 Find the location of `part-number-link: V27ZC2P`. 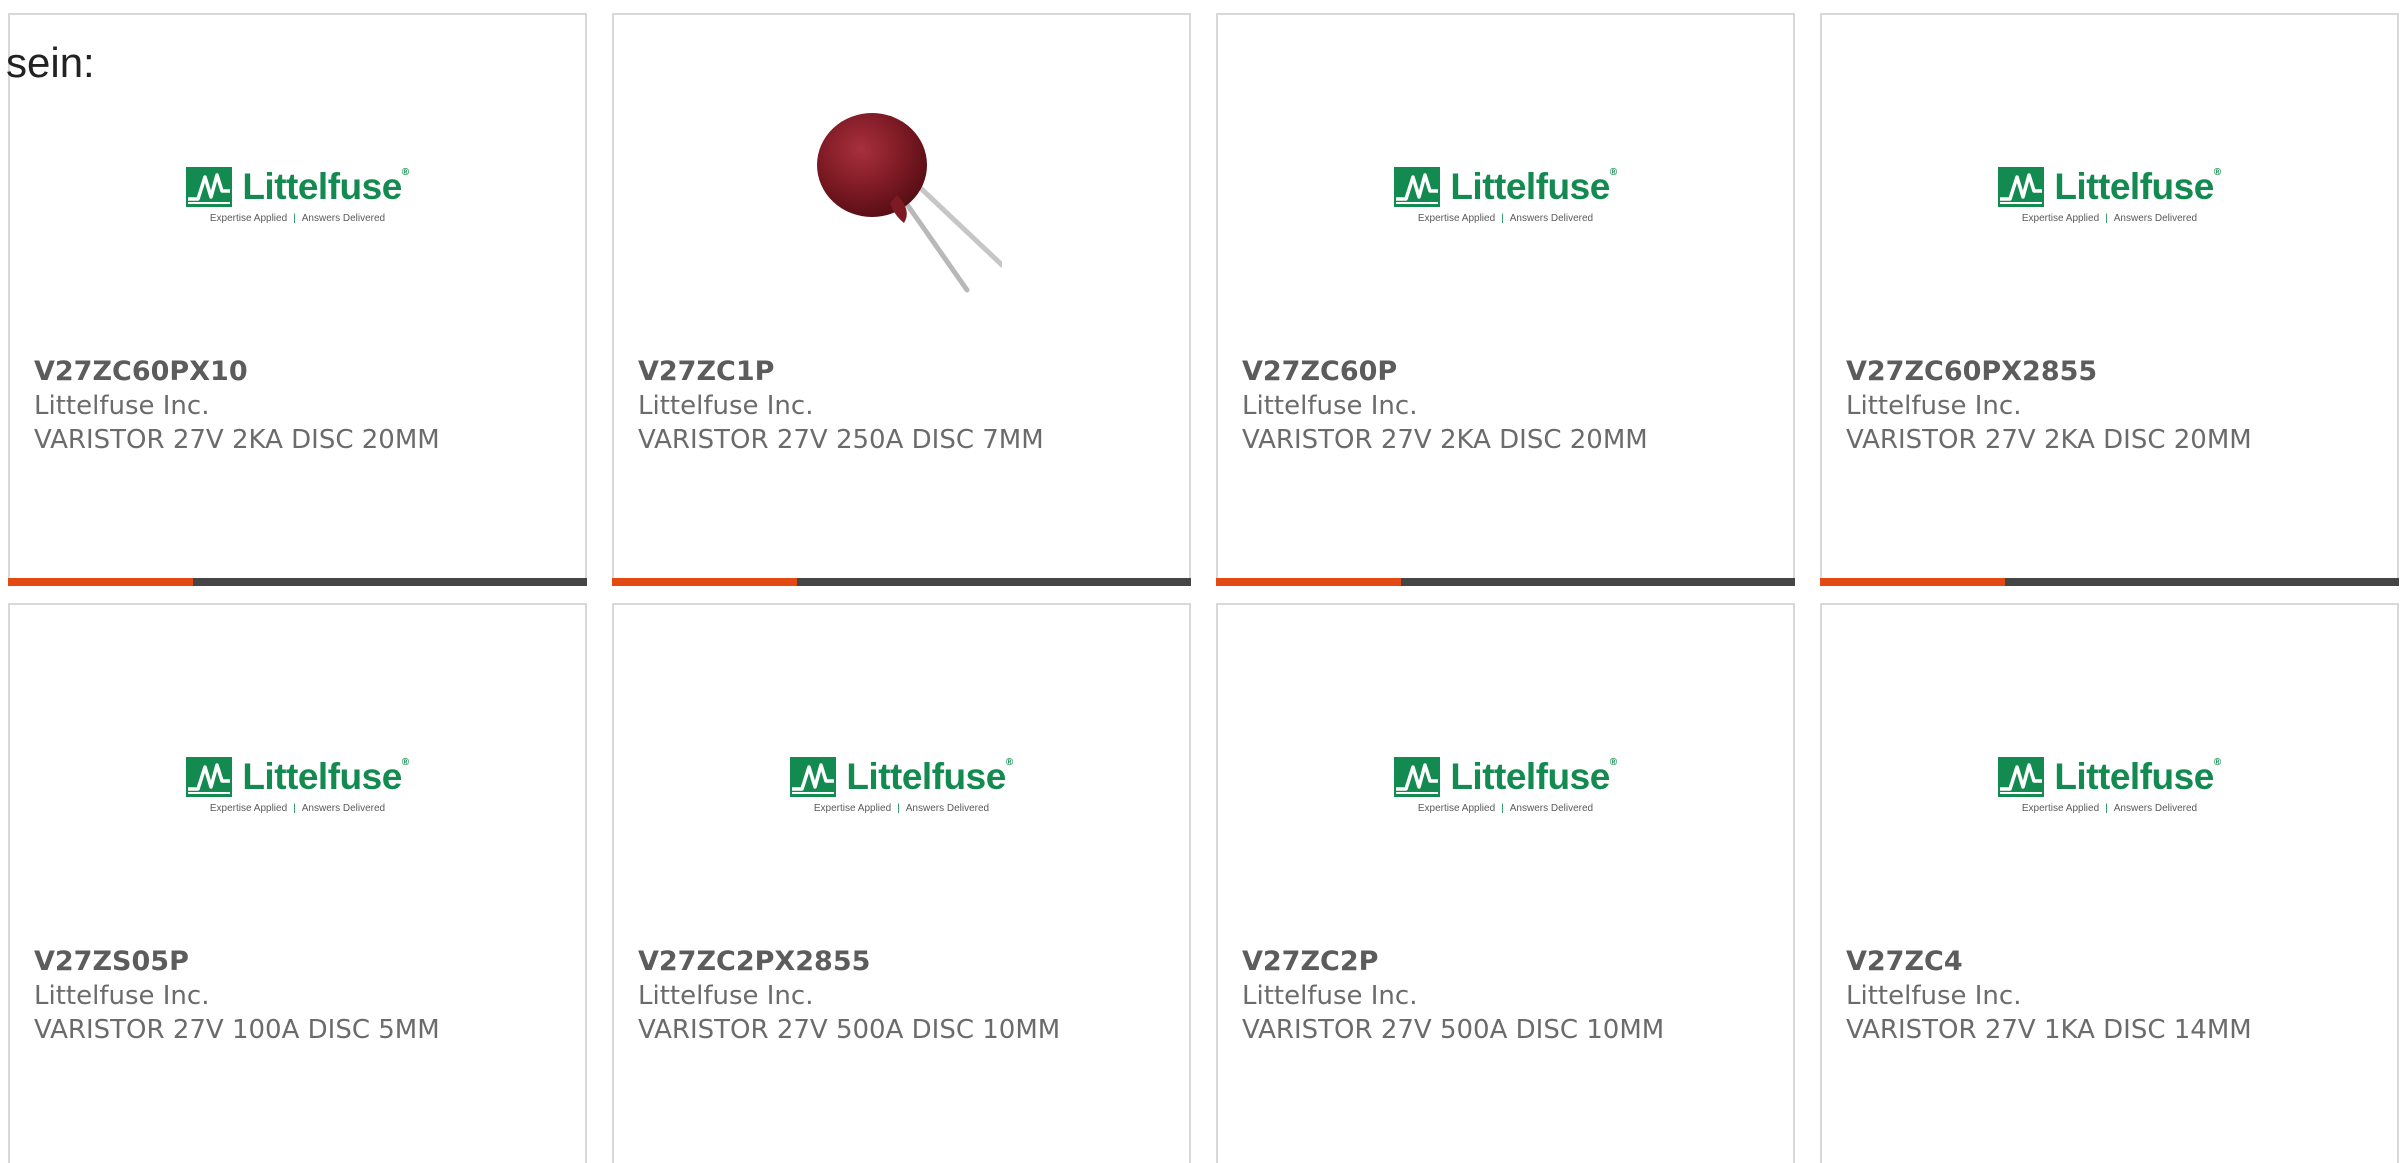

part-number-link: V27ZC2P is located at coordinates (1507, 962).